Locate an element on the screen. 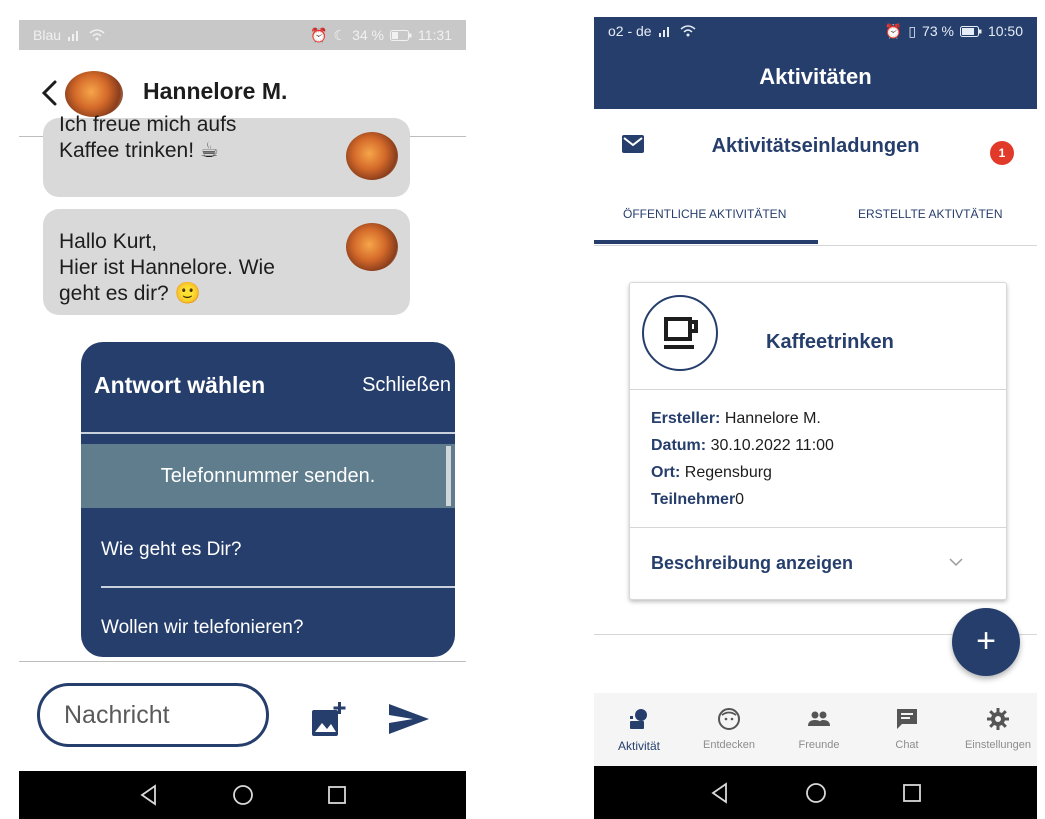 This screenshot has height=819, width=1045. date-line: Datum: 30.10.2022 11:00 is located at coordinates (742, 446).